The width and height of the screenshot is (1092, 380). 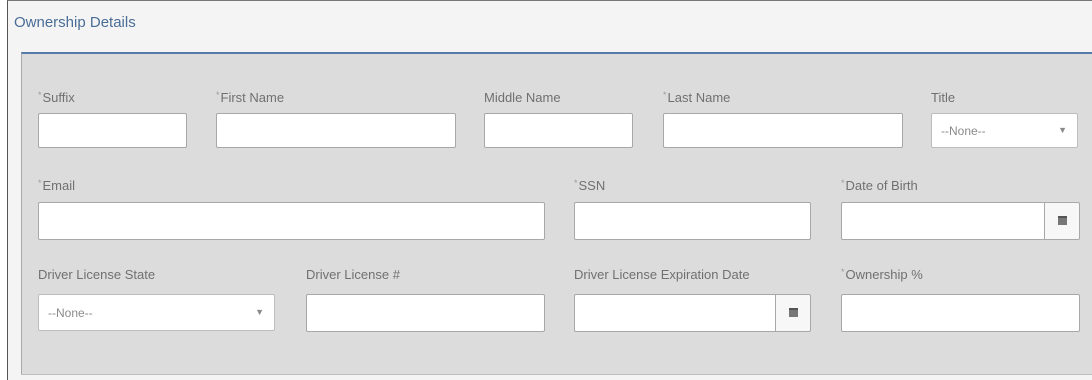 I want to click on middle-name-label: Middle Name, so click(x=522, y=97).